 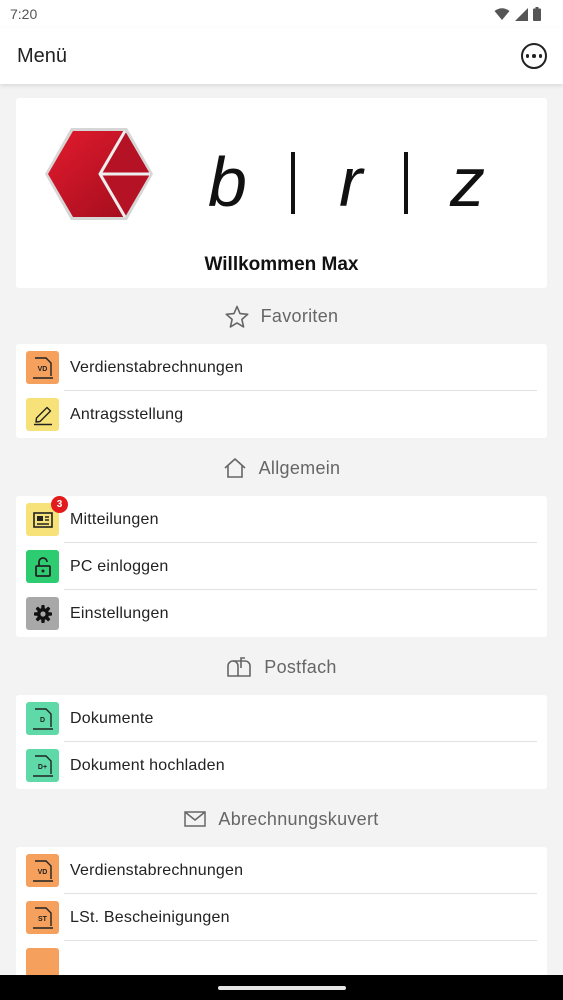 I want to click on icon-text: D+, so click(x=42, y=767).